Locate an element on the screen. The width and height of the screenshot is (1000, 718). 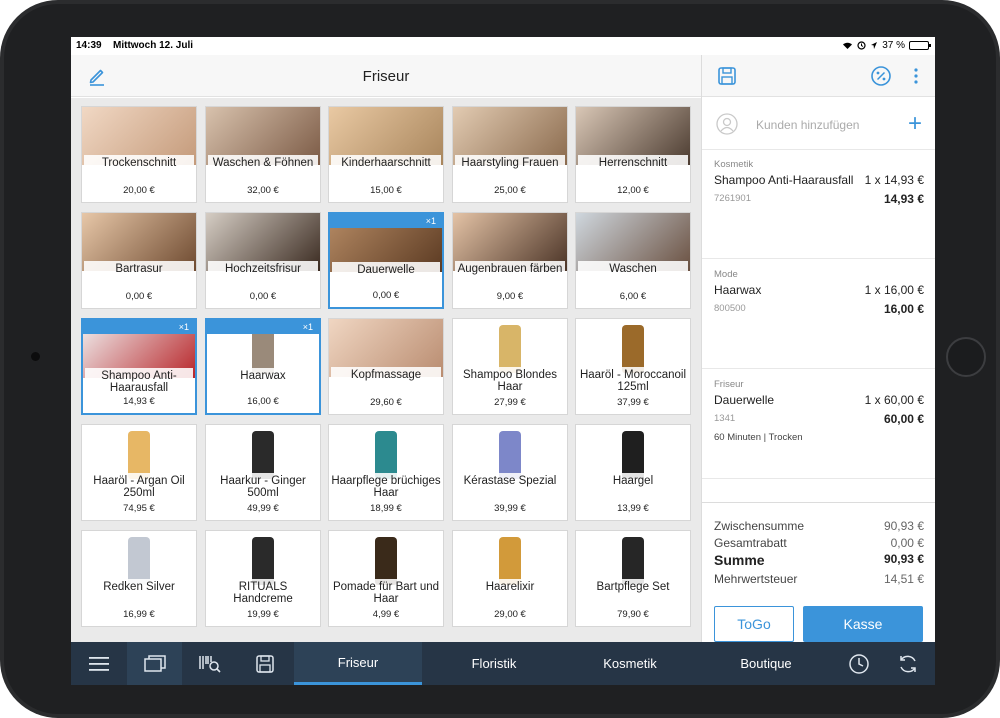
product-name: Haargel is located at coordinates (633, 480).